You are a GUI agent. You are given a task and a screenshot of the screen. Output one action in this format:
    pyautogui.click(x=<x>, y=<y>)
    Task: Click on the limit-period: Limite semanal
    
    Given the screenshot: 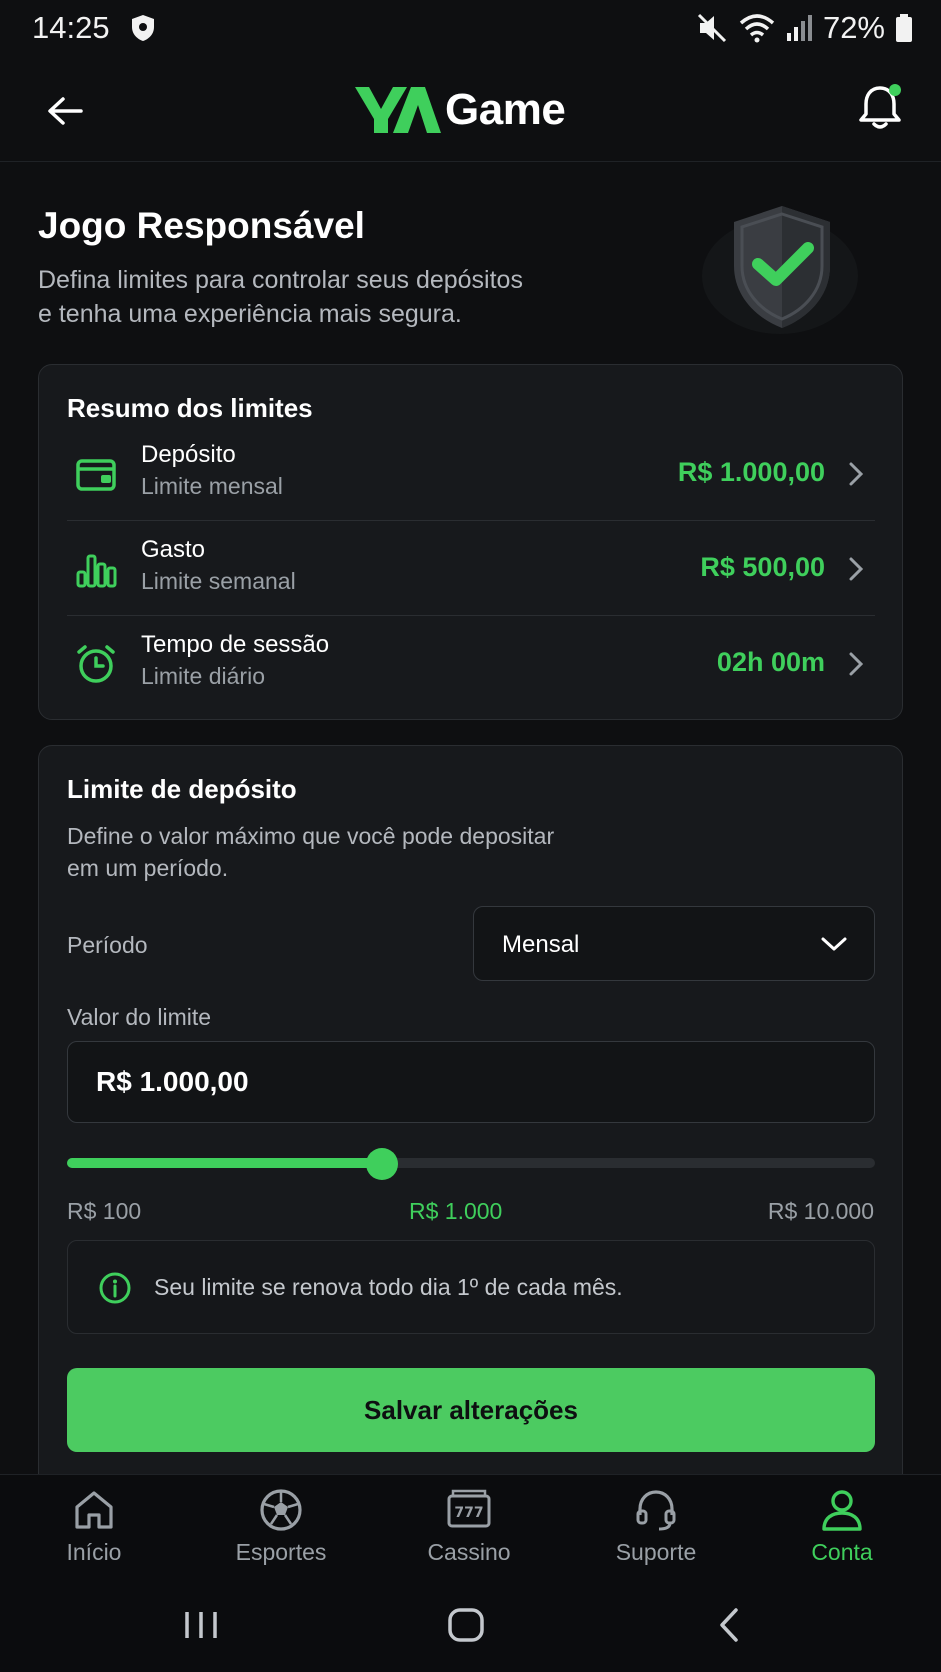 What is the action you would take?
    pyautogui.click(x=218, y=581)
    